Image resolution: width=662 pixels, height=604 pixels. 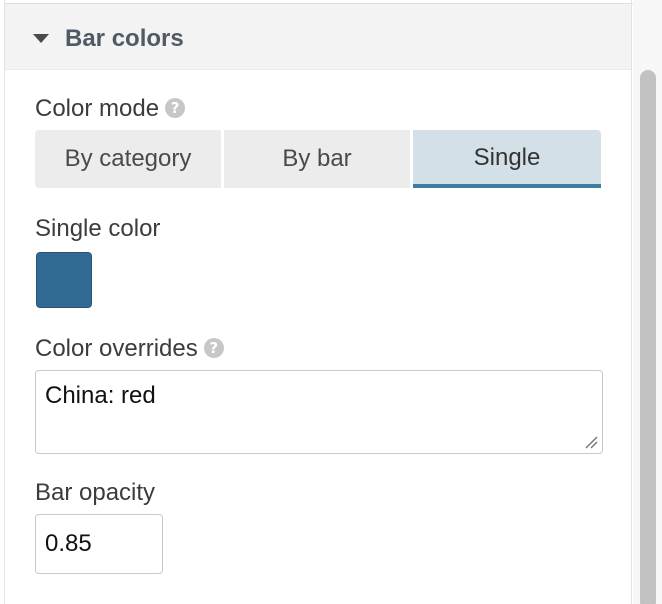 I want to click on bar-opacity-label: Bar opacity, so click(x=95, y=492).